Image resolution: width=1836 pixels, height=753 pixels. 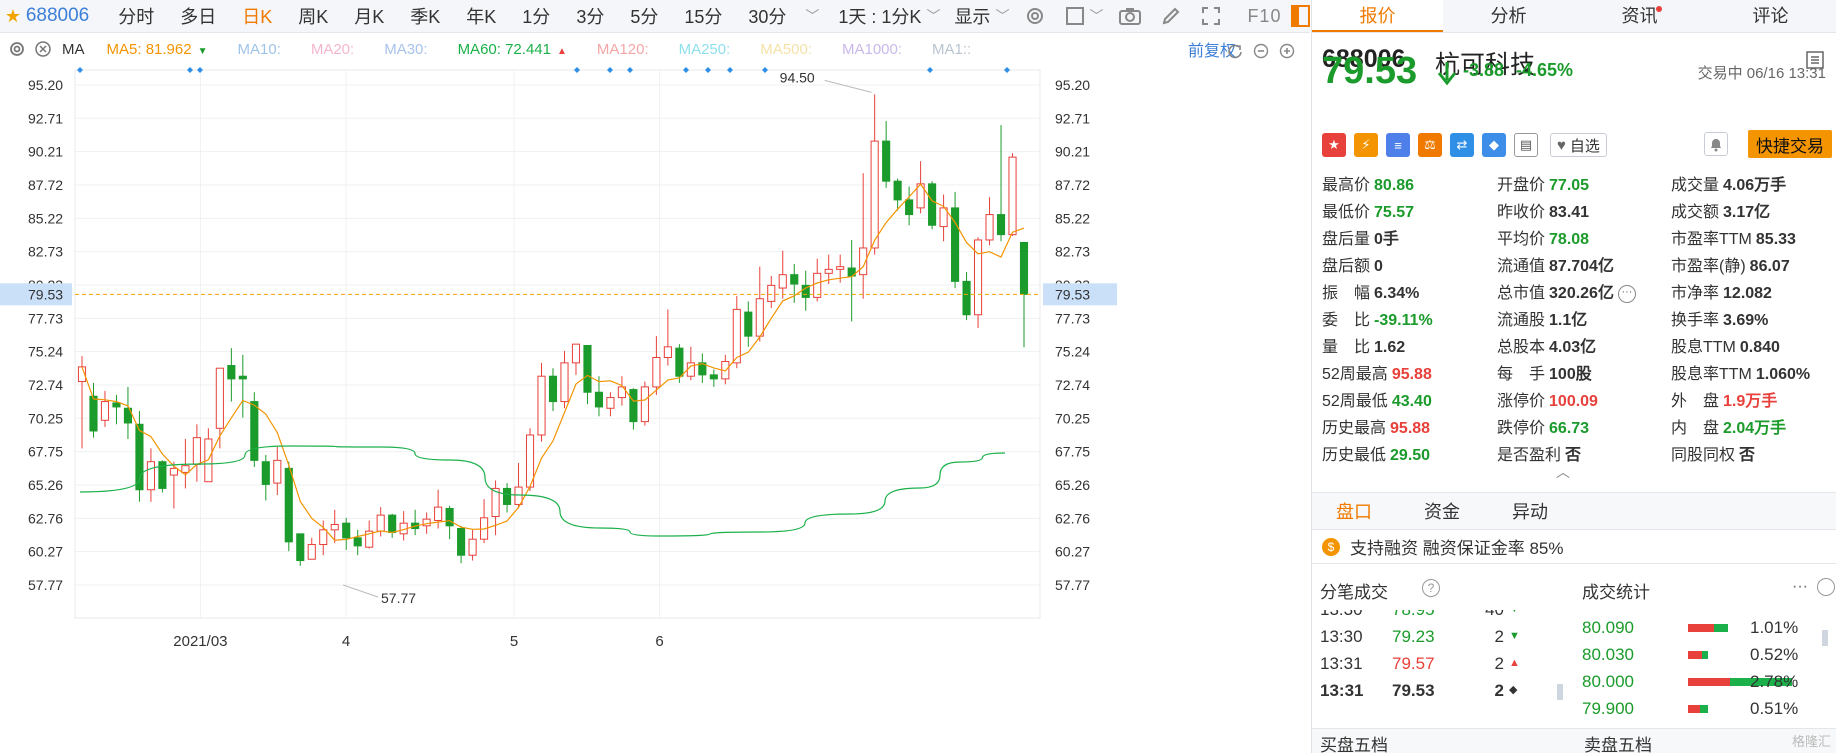 What do you see at coordinates (1287, 51) in the screenshot?
I see `zoom-in-icon` at bounding box center [1287, 51].